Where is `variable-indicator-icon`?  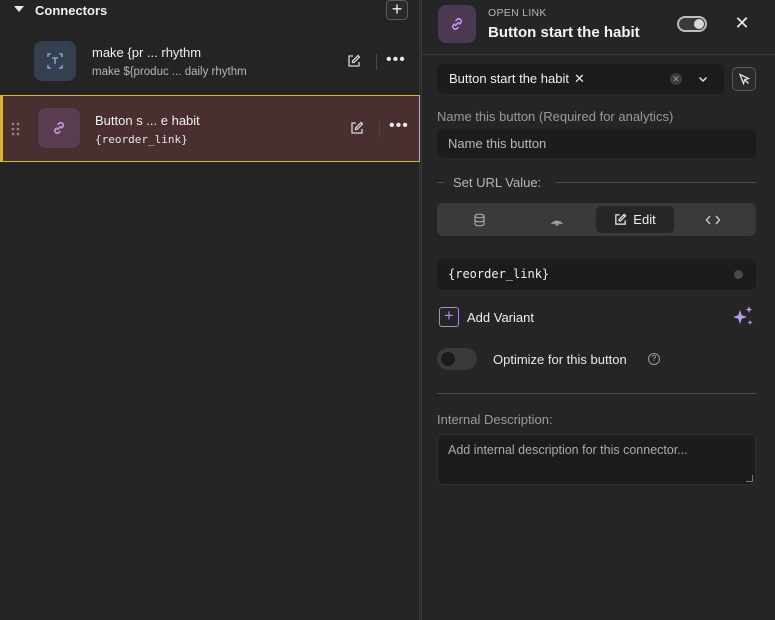
variable-indicator-icon is located at coordinates (738, 274).